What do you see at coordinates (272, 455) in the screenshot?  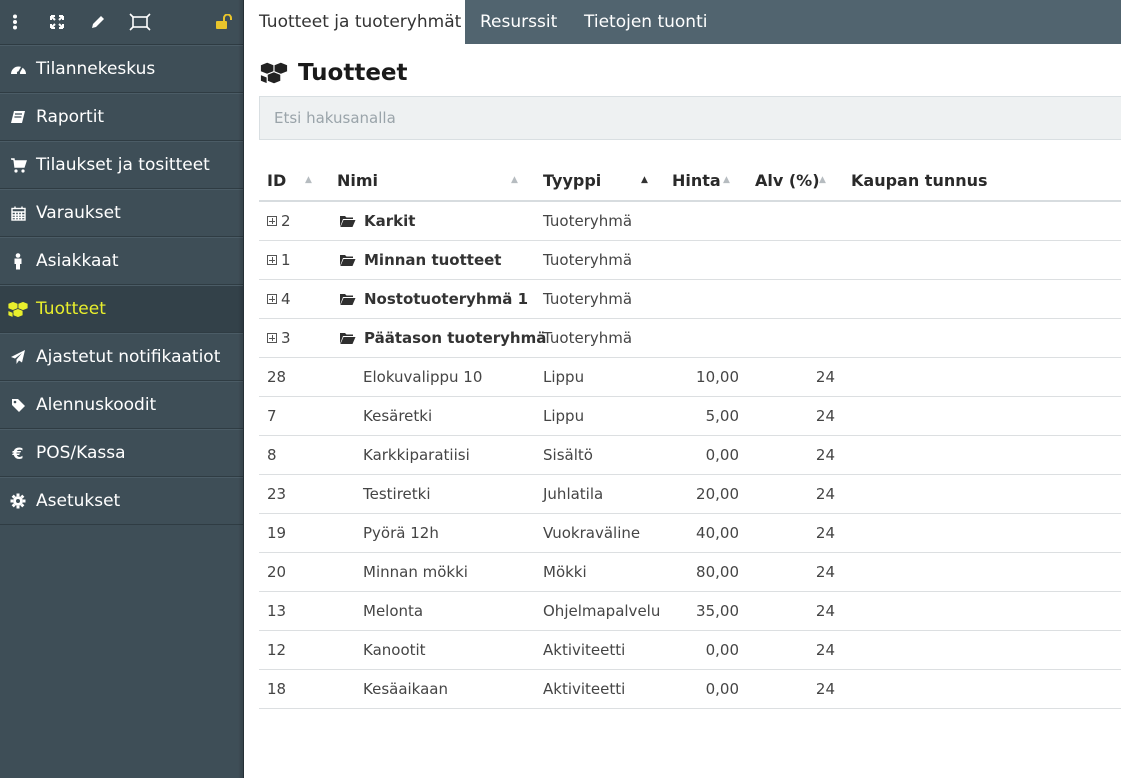 I see `id-cell: 8` at bounding box center [272, 455].